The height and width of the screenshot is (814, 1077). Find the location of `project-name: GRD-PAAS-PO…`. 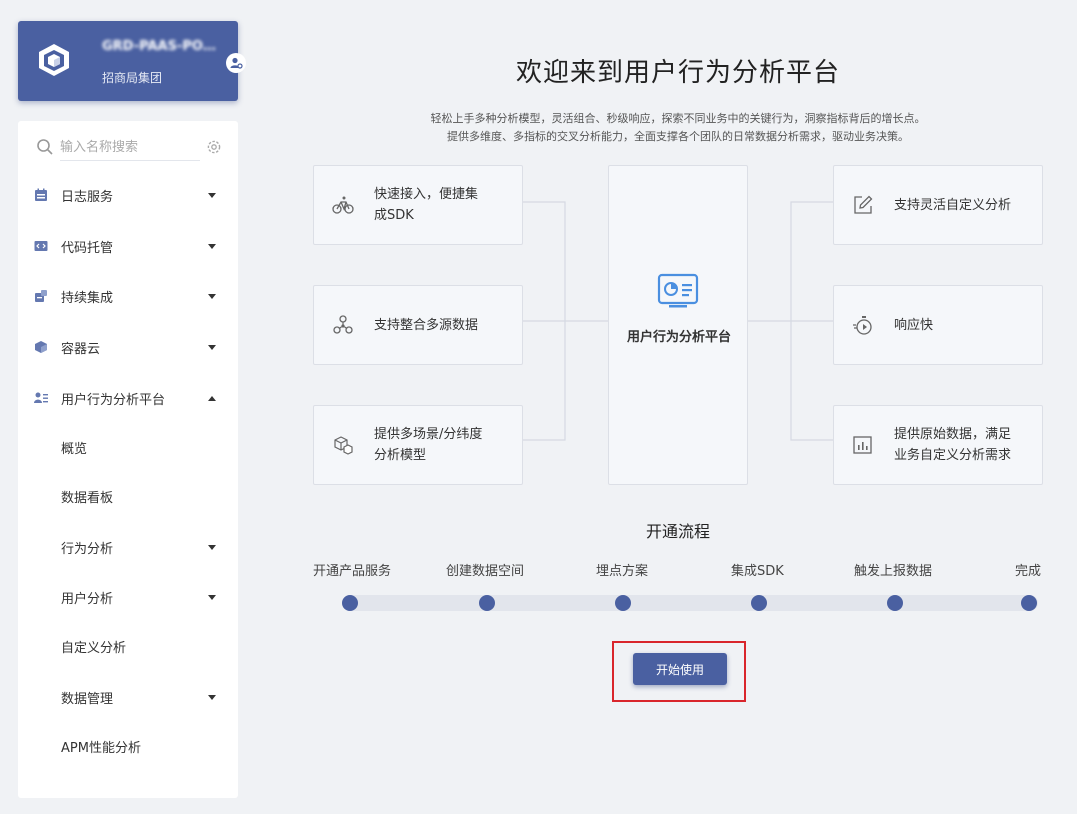

project-name: GRD-PAAS-PO… is located at coordinates (159, 46).